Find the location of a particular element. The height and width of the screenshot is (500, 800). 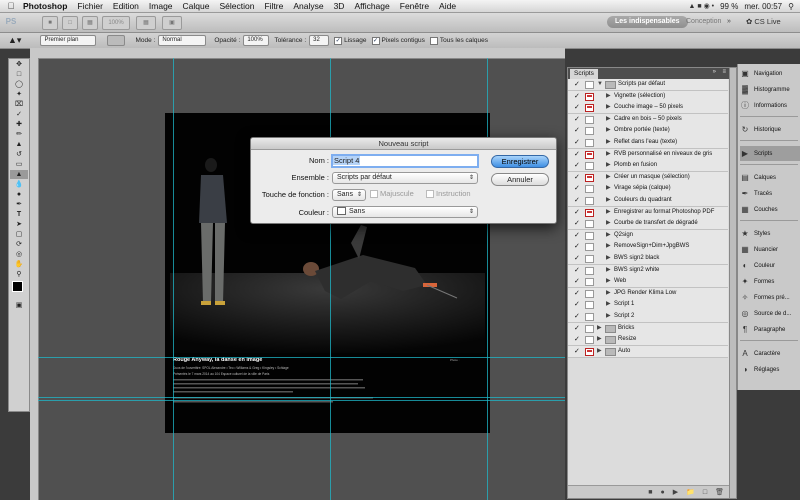

dock-item-info: ⓘ Informations is located at coordinates (770, 105).